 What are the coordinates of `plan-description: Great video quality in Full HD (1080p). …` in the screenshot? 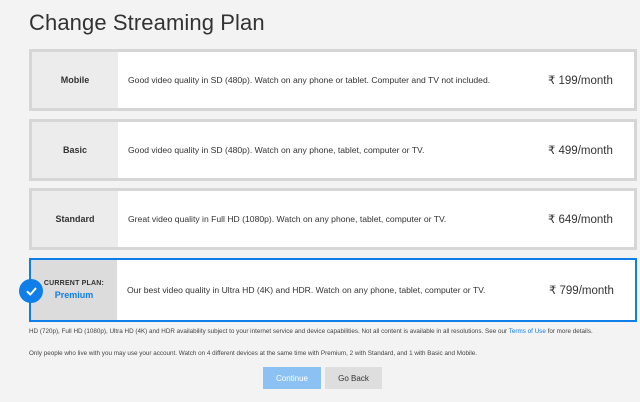 It's located at (287, 219).